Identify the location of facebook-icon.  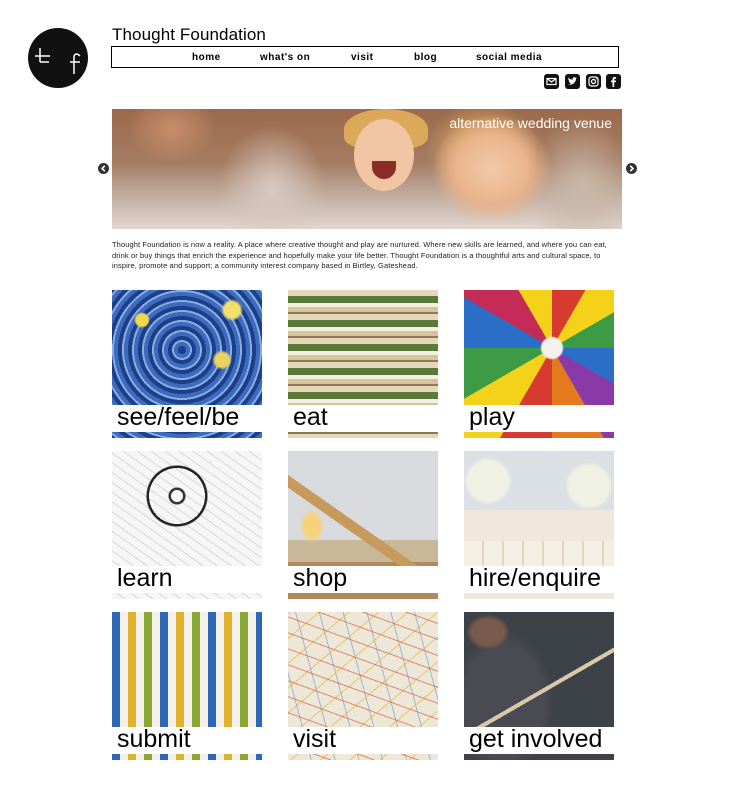
(613, 81).